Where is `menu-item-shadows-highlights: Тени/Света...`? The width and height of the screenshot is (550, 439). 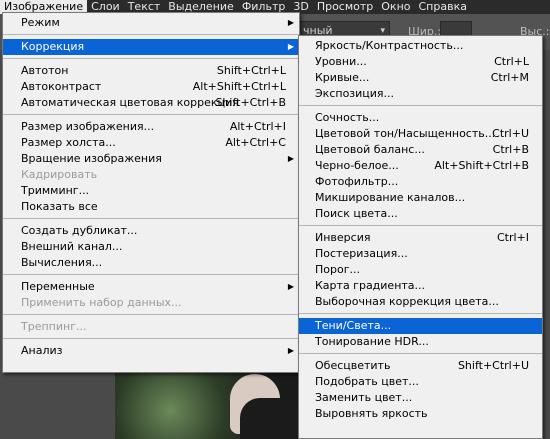
menu-item-shadows-highlights: Тени/Света... is located at coordinates (420, 326).